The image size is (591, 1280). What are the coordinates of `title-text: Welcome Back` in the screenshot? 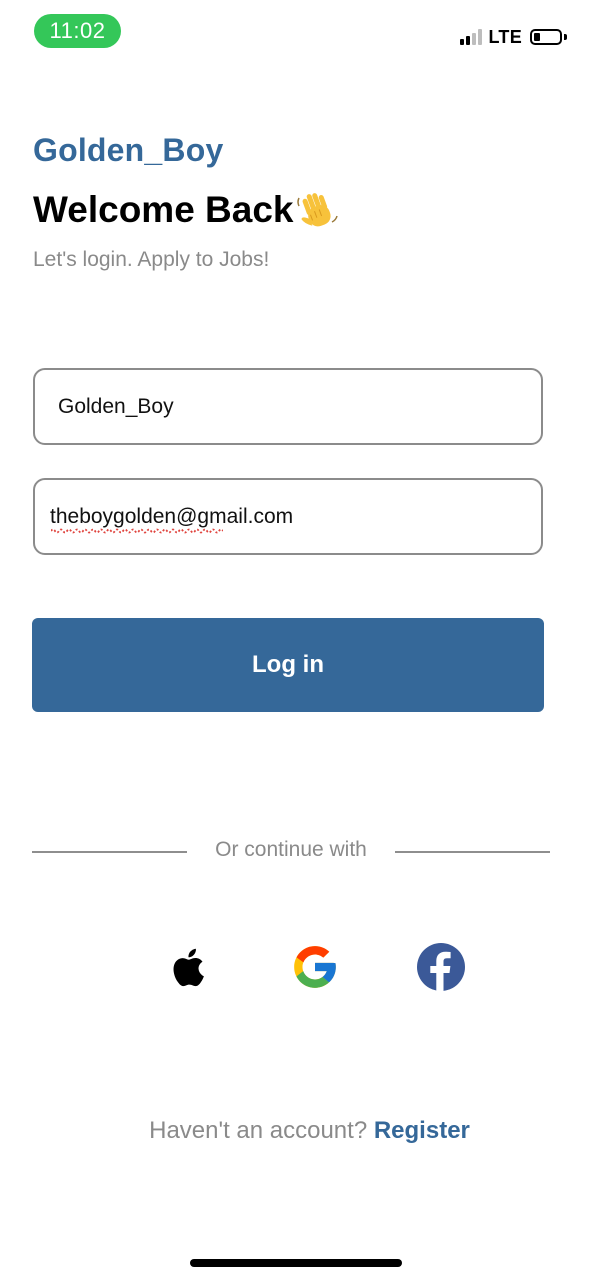 It's located at (163, 209).